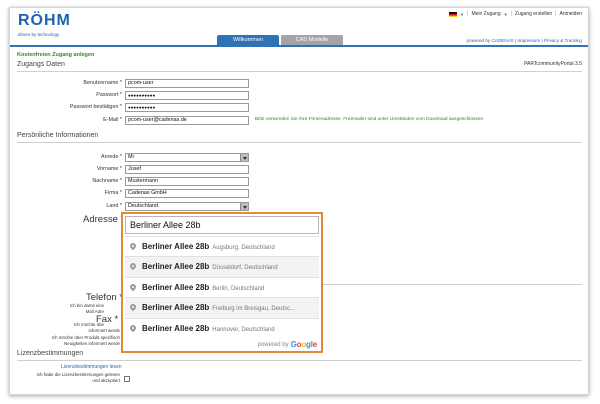 The height and width of the screenshot is (404, 600). I want to click on powered-by-google: powered by Google, so click(287, 344).